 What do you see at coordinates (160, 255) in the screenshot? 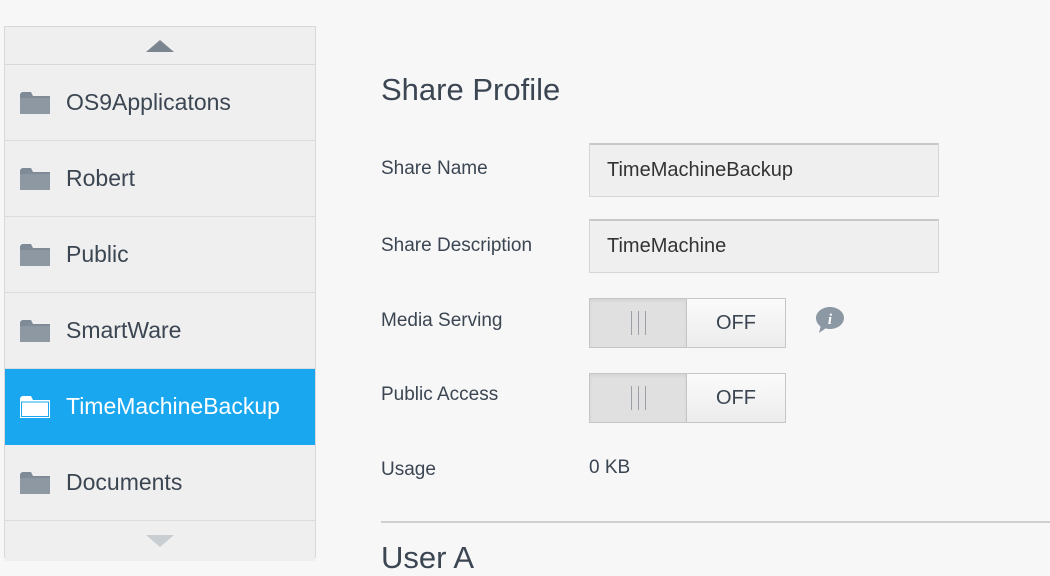
I see `share-item-public: Public` at bounding box center [160, 255].